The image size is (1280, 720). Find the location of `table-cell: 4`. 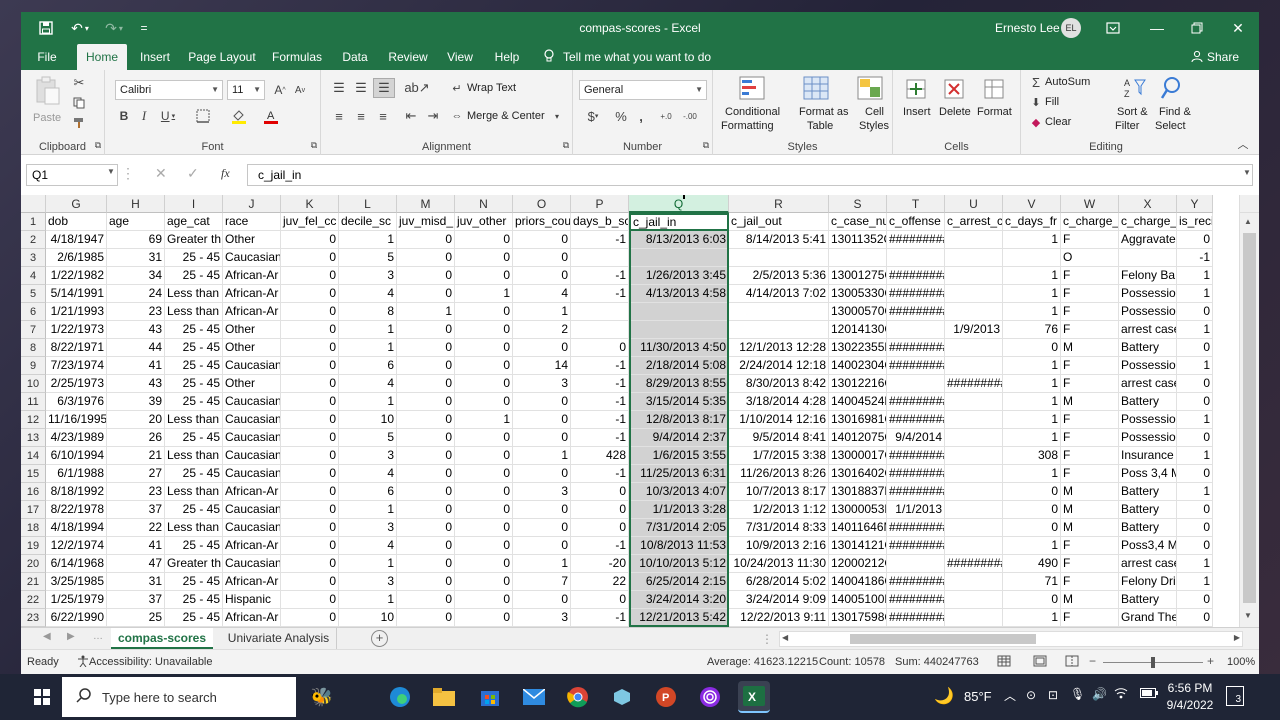

table-cell: 4 is located at coordinates (368, 294).